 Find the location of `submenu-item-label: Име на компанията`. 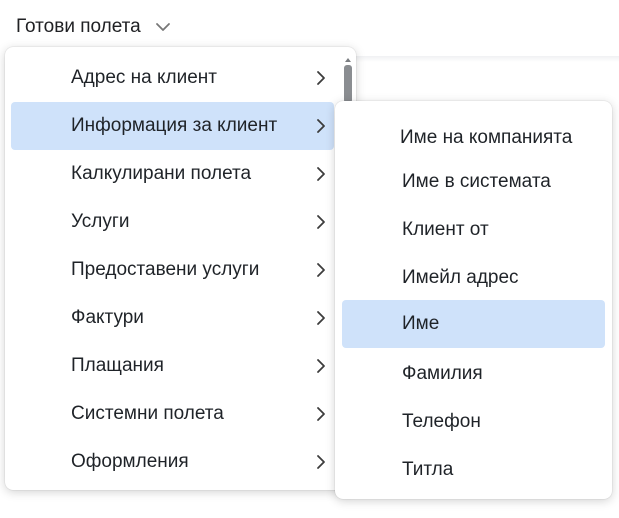

submenu-item-label: Име на компанията is located at coordinates (486, 137).